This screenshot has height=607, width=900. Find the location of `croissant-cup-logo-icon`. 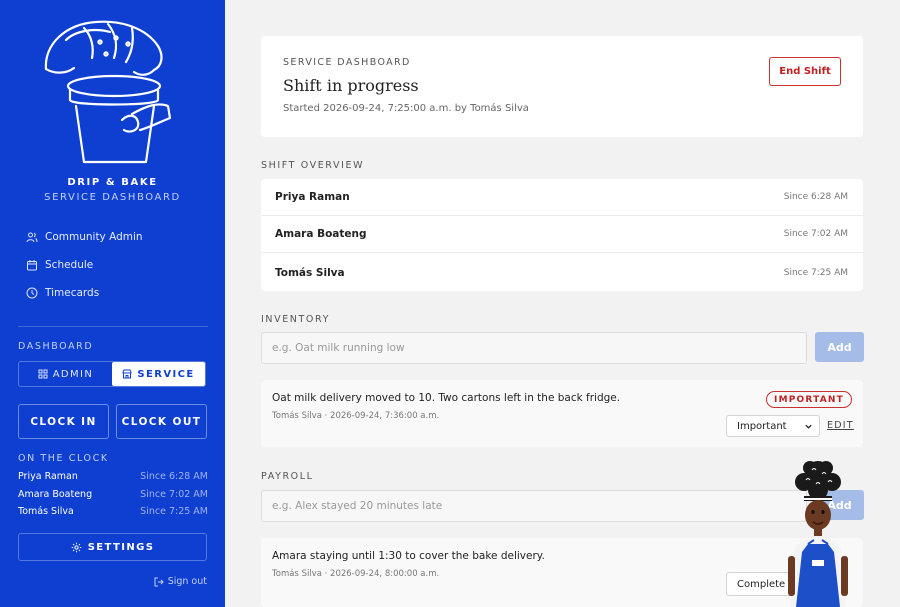

croissant-cup-logo-icon is located at coordinates (108, 92).